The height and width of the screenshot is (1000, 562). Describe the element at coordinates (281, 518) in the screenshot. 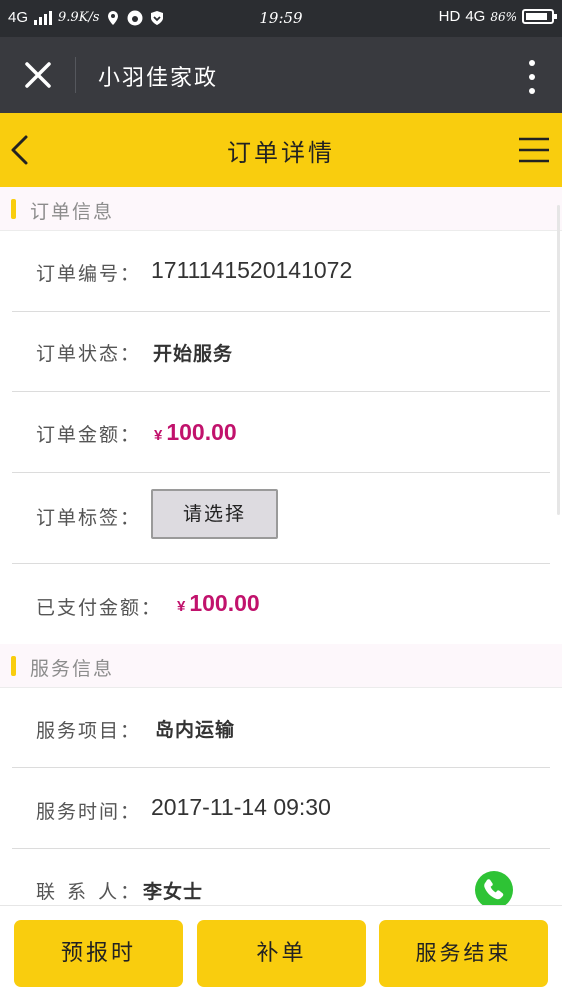

I see `row-order-tag: 订单标签： 请选择` at that location.